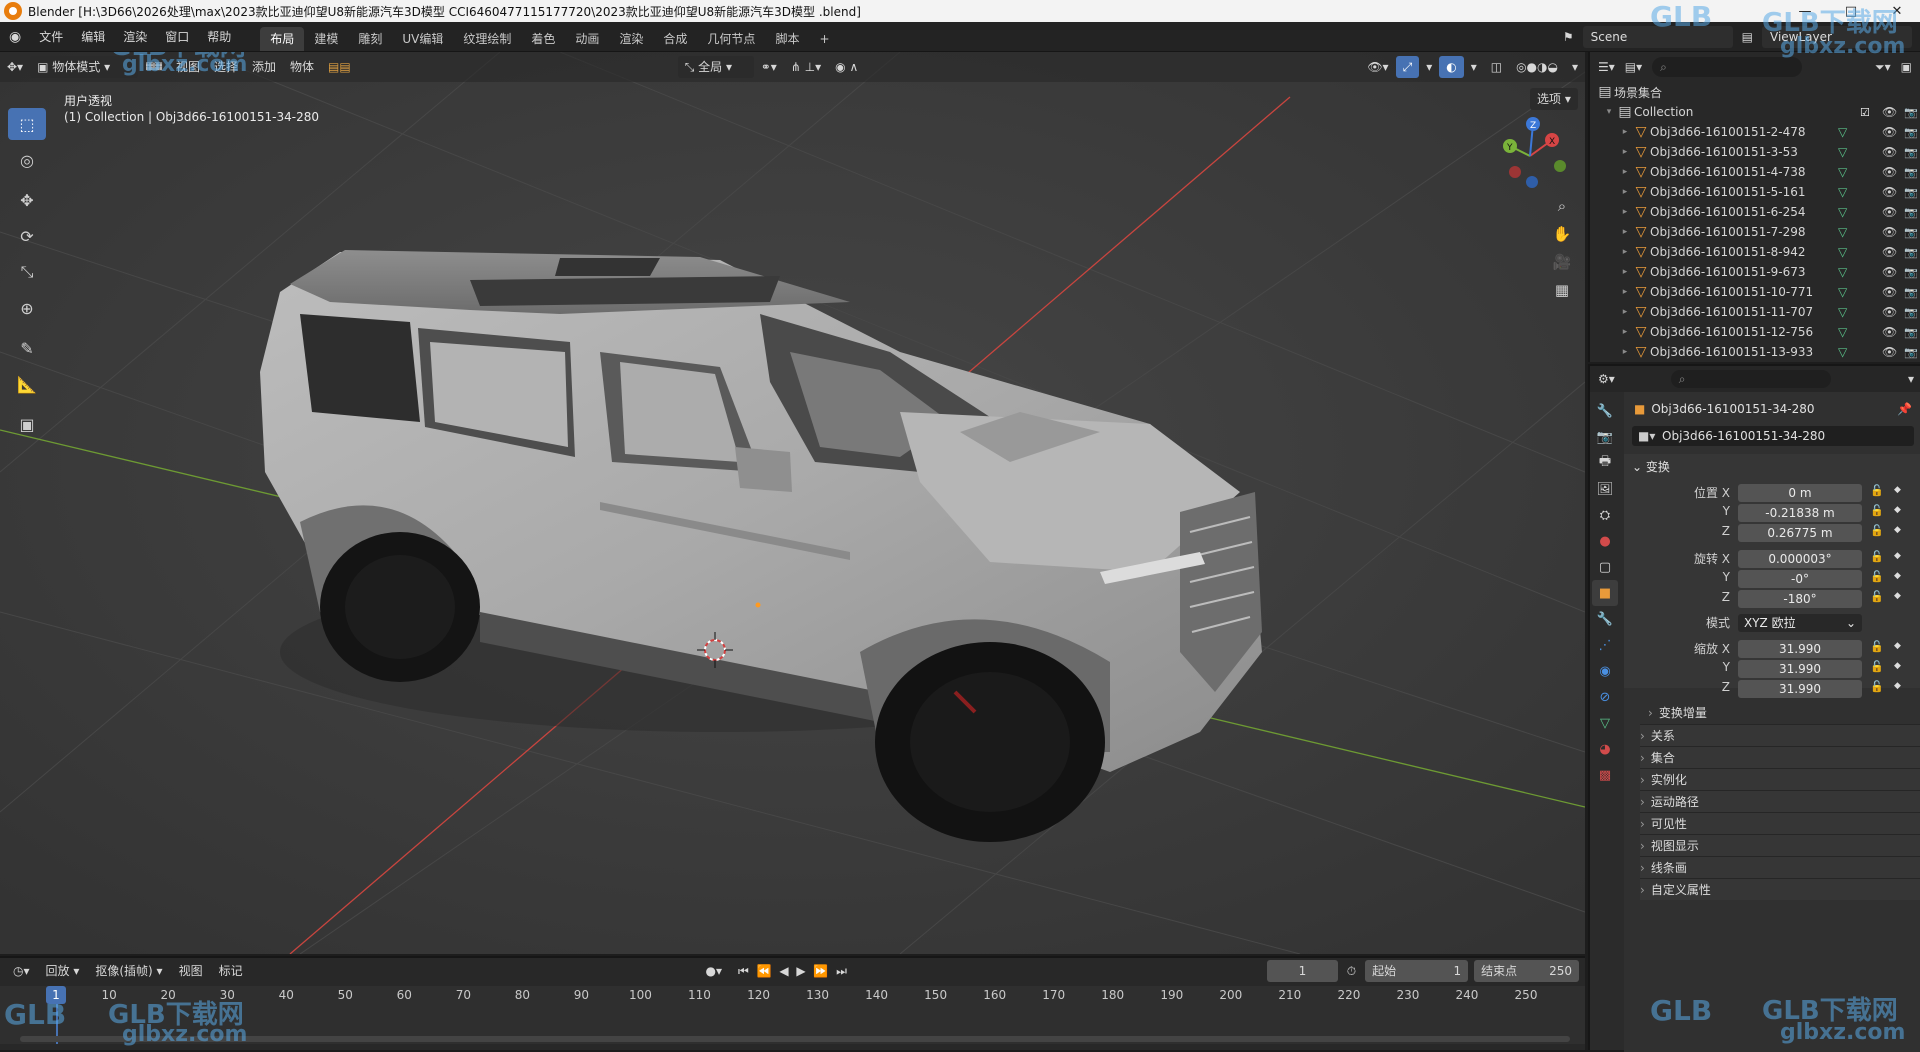  What do you see at coordinates (1837, 36) in the screenshot?
I see `viewlayer-selector: ViewLayer` at bounding box center [1837, 36].